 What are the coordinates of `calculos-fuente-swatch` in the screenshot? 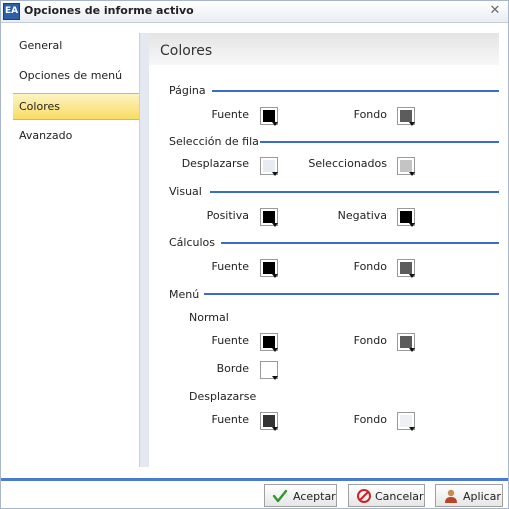 It's located at (269, 268).